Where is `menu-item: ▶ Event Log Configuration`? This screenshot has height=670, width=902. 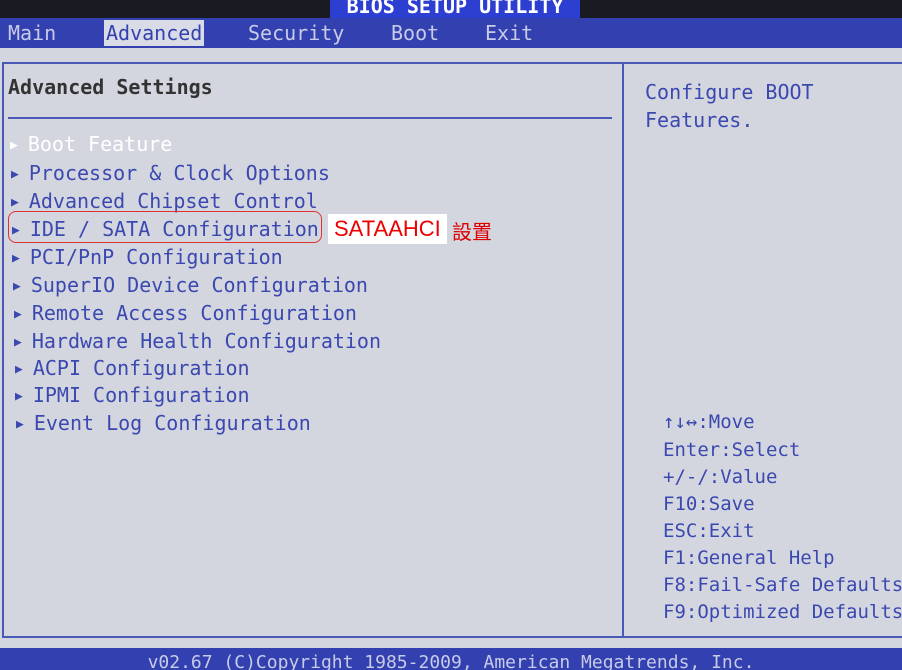 menu-item: ▶ Event Log Configuration is located at coordinates (163, 423).